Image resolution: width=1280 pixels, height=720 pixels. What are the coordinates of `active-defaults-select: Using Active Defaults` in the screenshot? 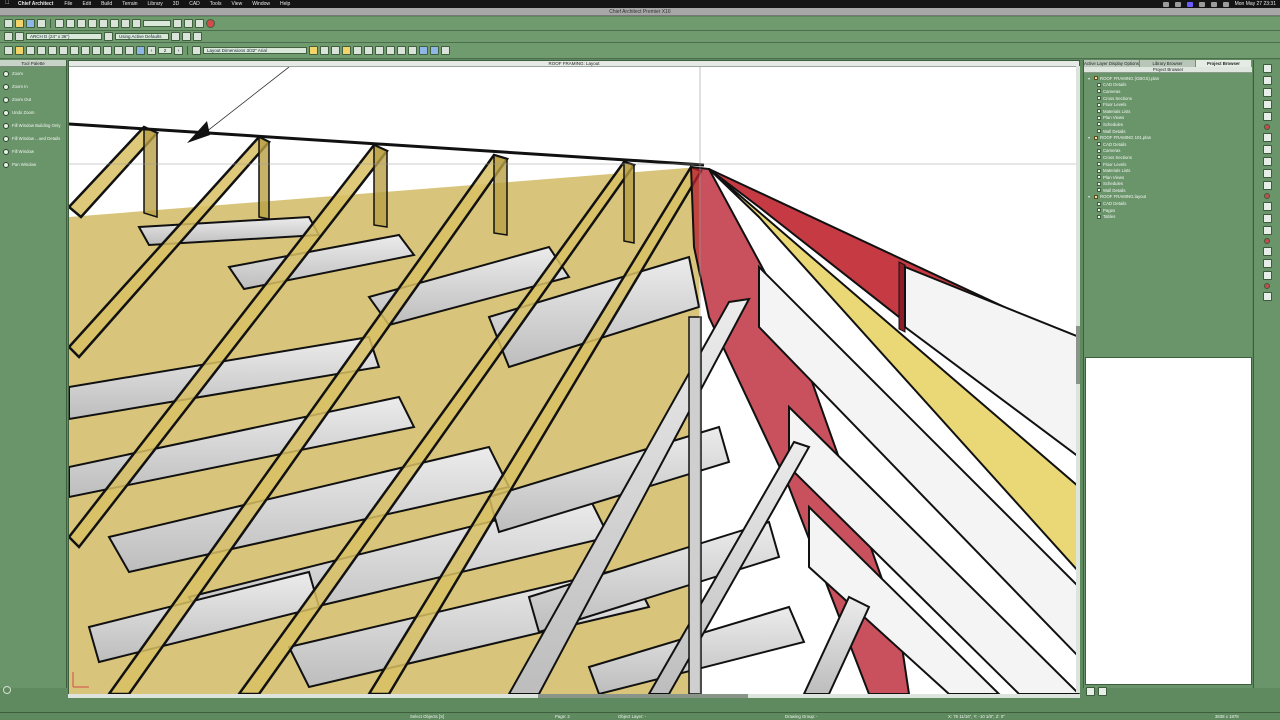 It's located at (142, 36).